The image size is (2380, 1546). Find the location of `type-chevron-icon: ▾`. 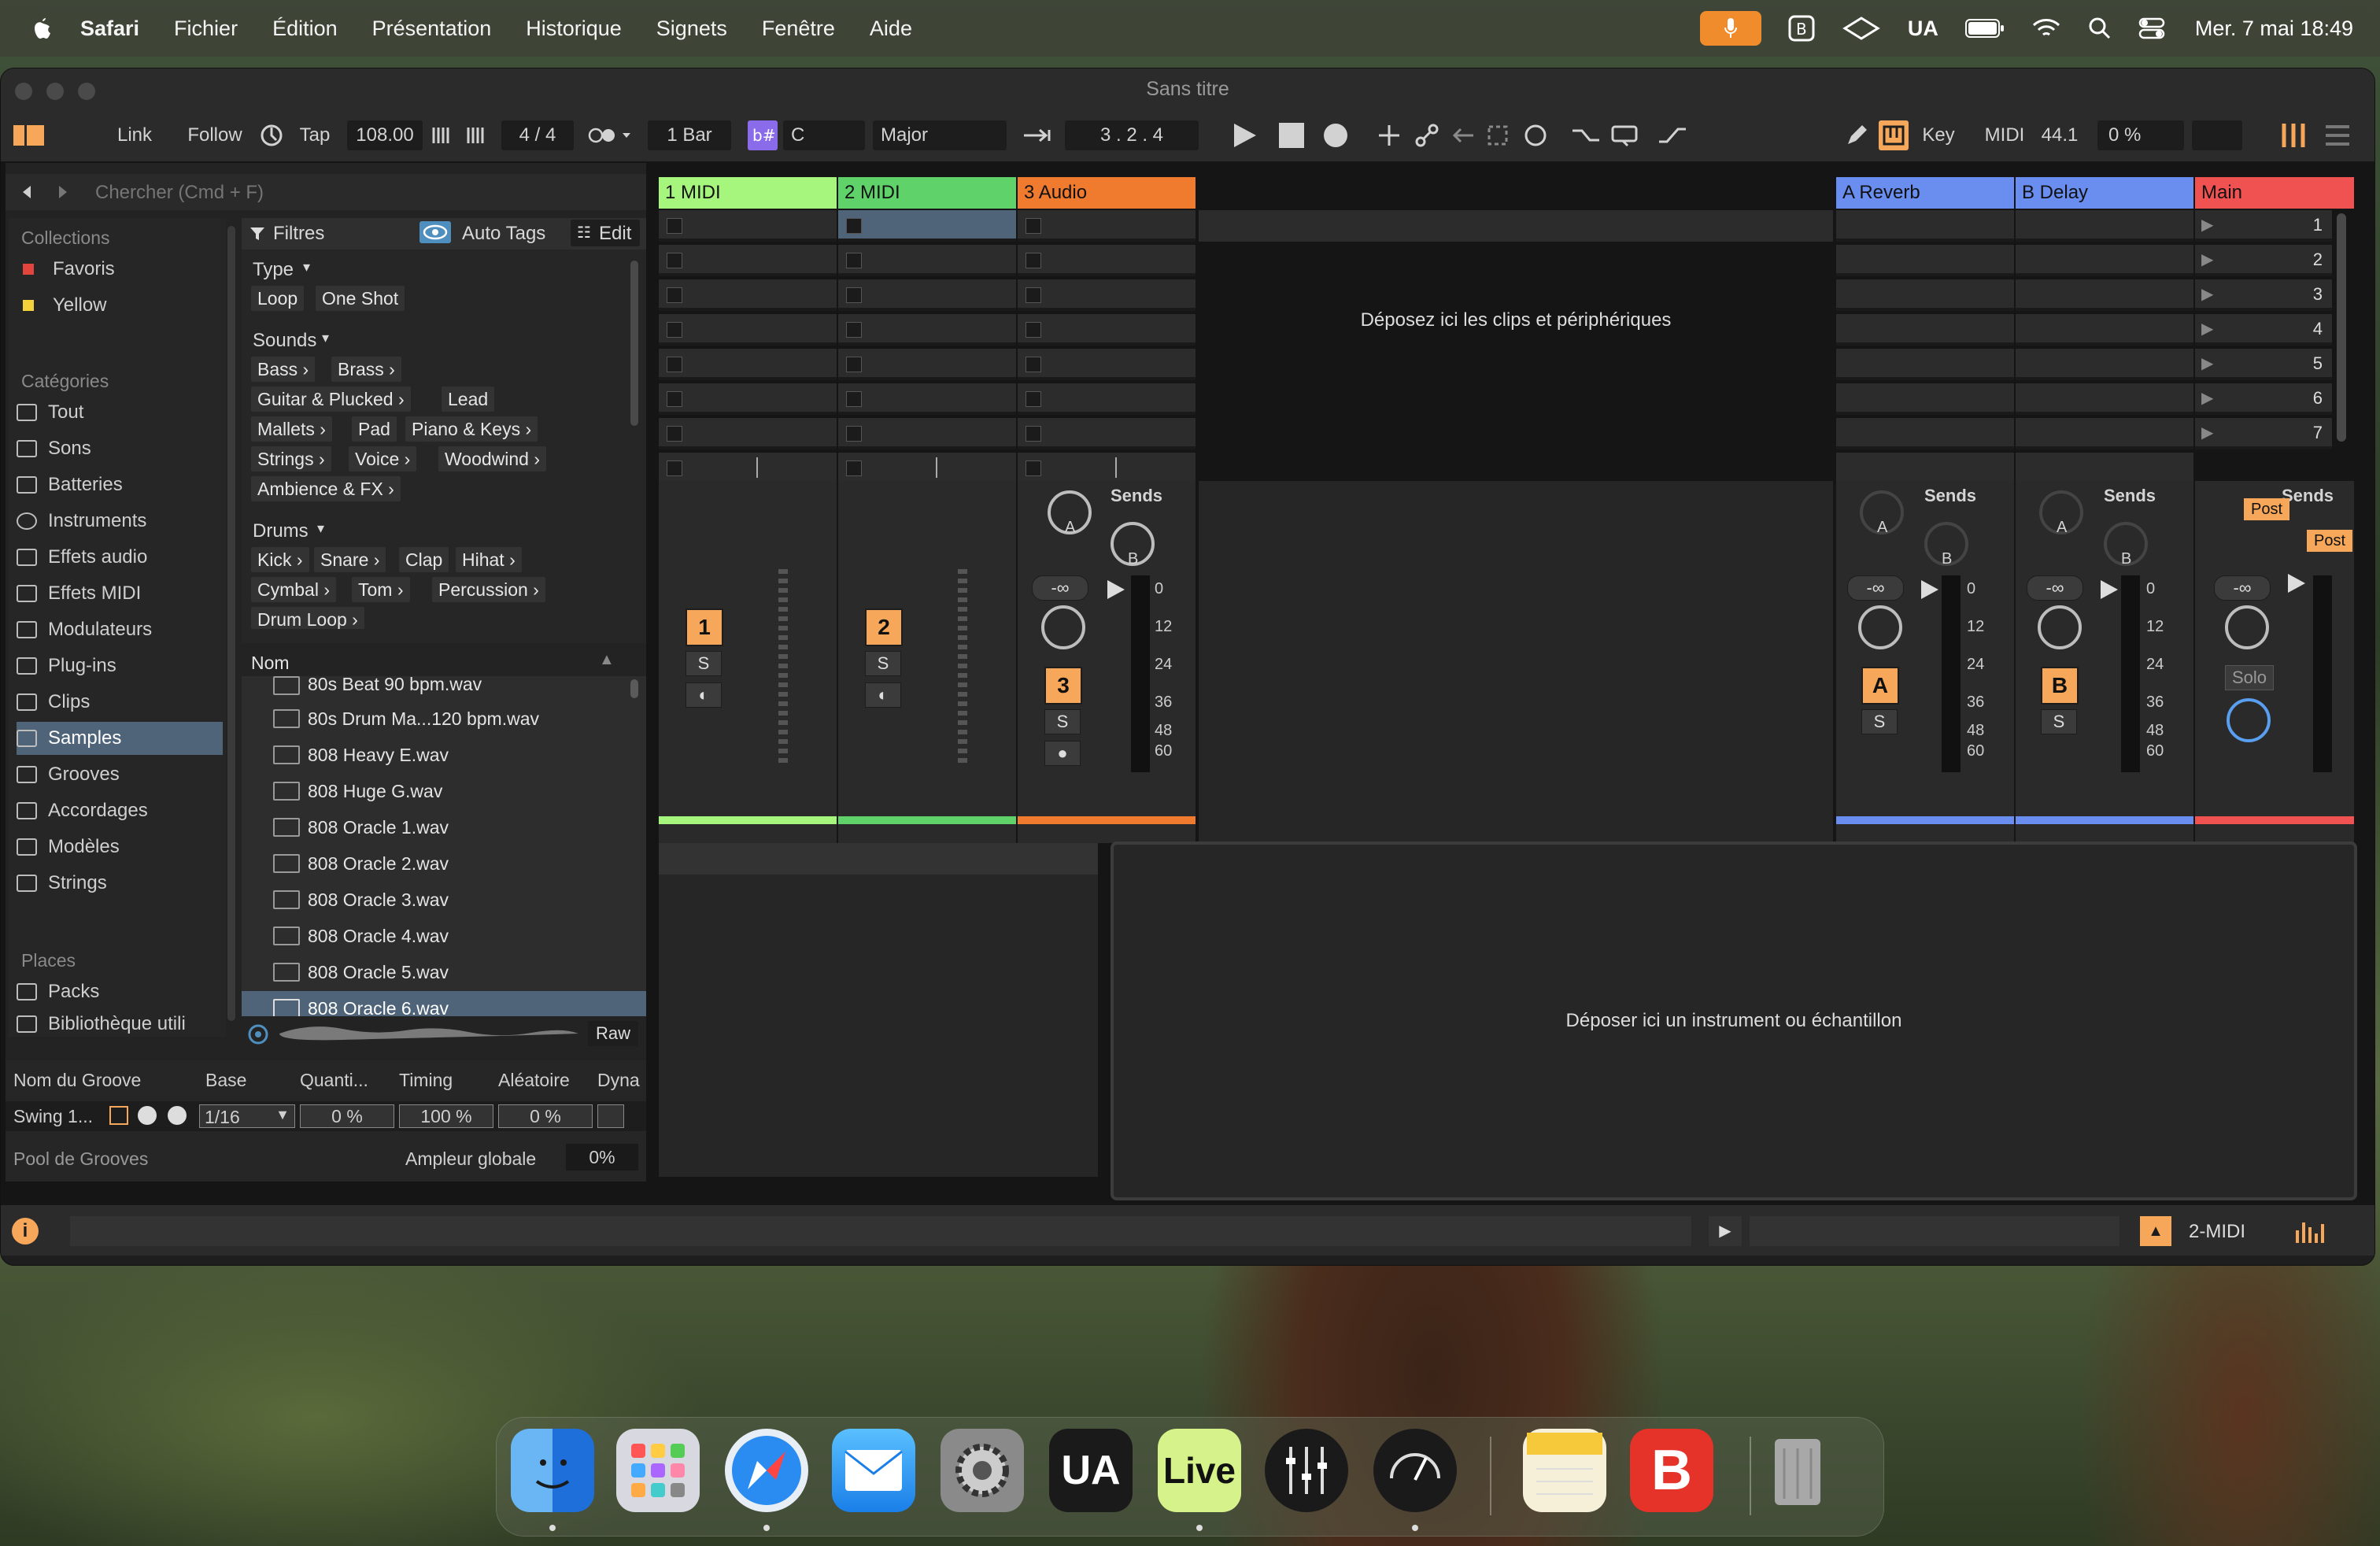

type-chevron-icon: ▾ is located at coordinates (306, 267).